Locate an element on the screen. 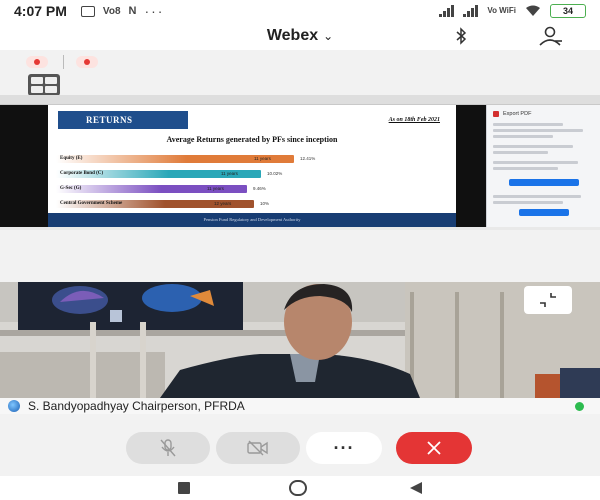  call-controls: ··· is located at coordinates (300, 445).